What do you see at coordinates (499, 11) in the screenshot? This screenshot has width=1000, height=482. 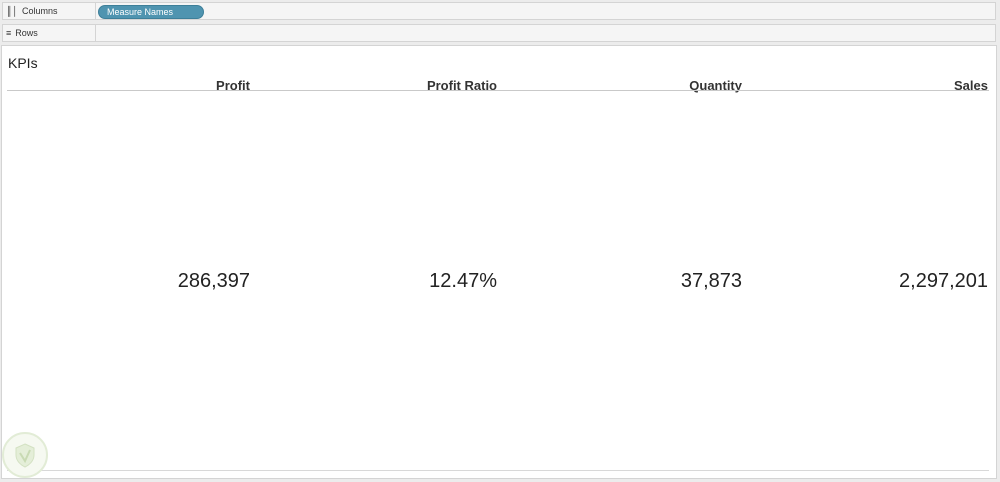 I see `columns-shelf: ║│ Columns Measure Names` at bounding box center [499, 11].